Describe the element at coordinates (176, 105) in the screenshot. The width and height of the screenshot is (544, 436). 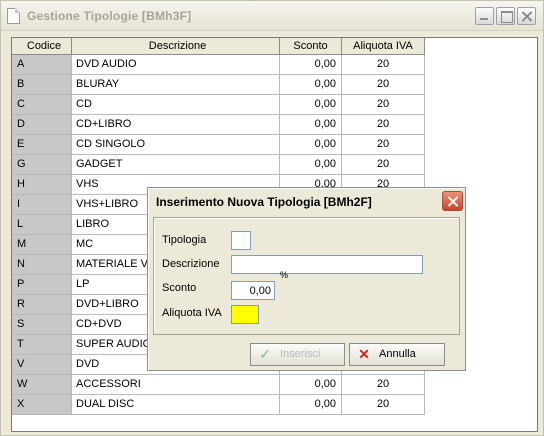
I see `cell-descrizione: CD` at that location.